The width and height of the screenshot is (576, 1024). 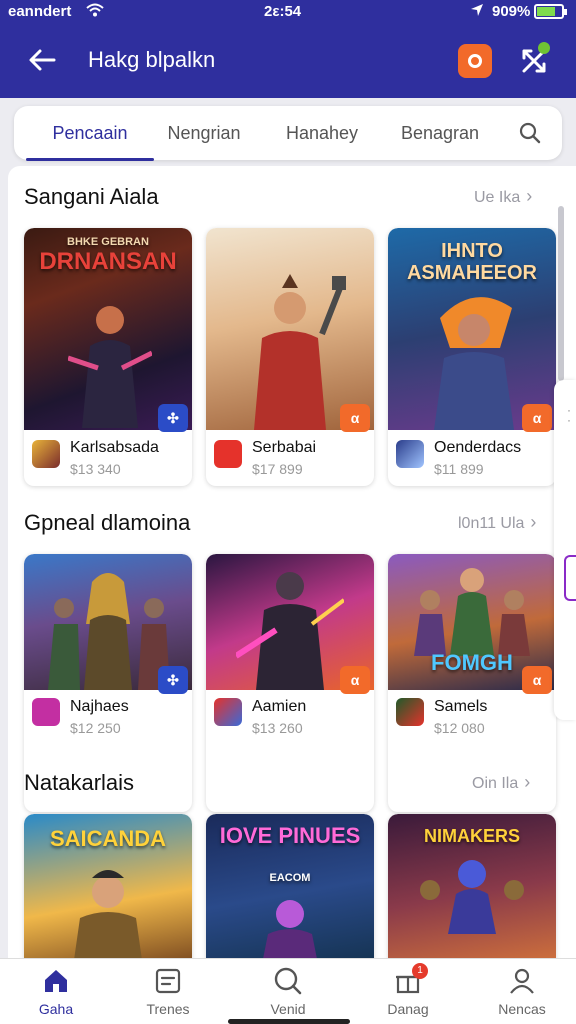 What do you see at coordinates (471, 836) in the screenshot?
I see `cover-title: NIMAKERS` at bounding box center [471, 836].